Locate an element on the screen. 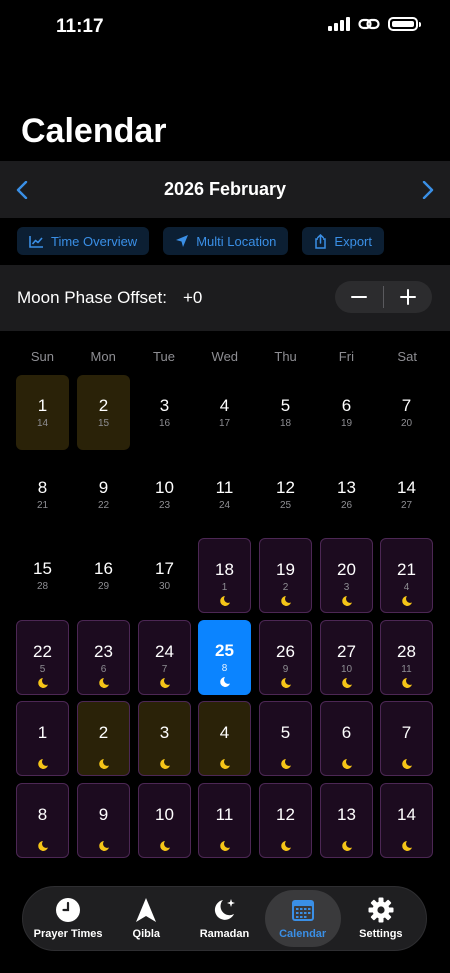 This screenshot has height=973, width=450. calendar-day: 19 2 is located at coordinates (285, 575).